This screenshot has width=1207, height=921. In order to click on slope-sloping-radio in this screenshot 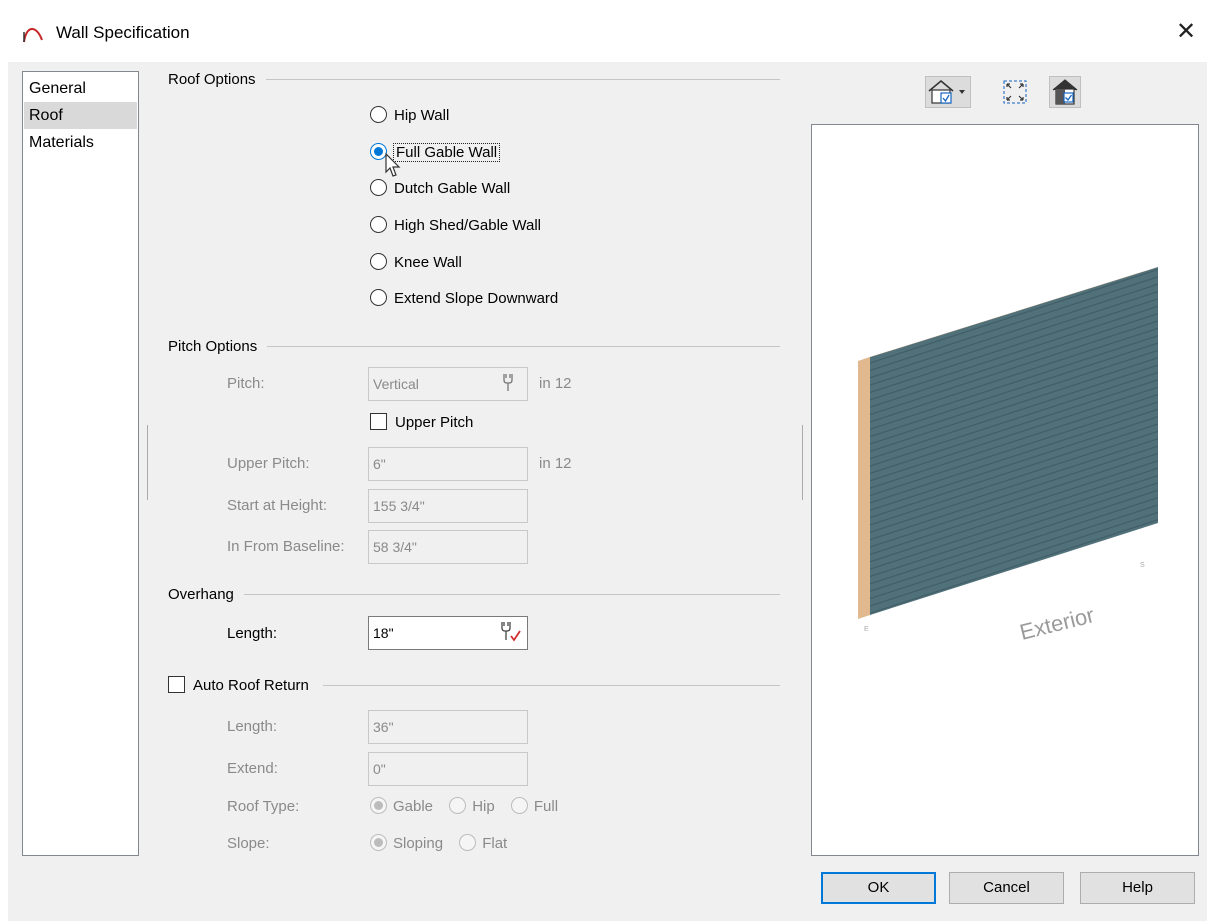, I will do `click(378, 843)`.